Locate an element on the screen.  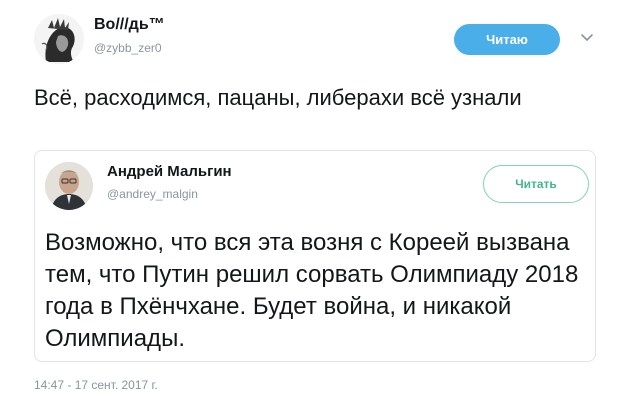
quoted-avatar is located at coordinates (69, 186).